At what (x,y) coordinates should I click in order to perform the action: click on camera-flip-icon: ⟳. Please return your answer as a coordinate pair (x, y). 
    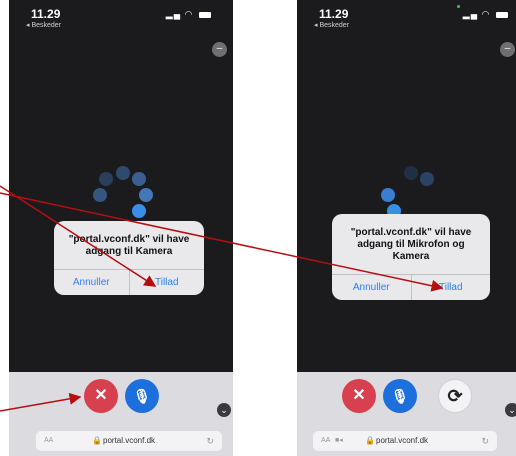
    Looking at the image, I should click on (455, 396).